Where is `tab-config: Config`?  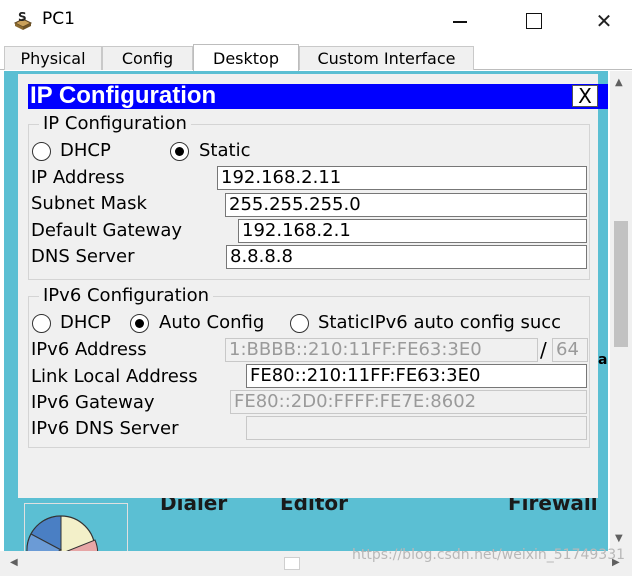 tab-config: Config is located at coordinates (147, 58).